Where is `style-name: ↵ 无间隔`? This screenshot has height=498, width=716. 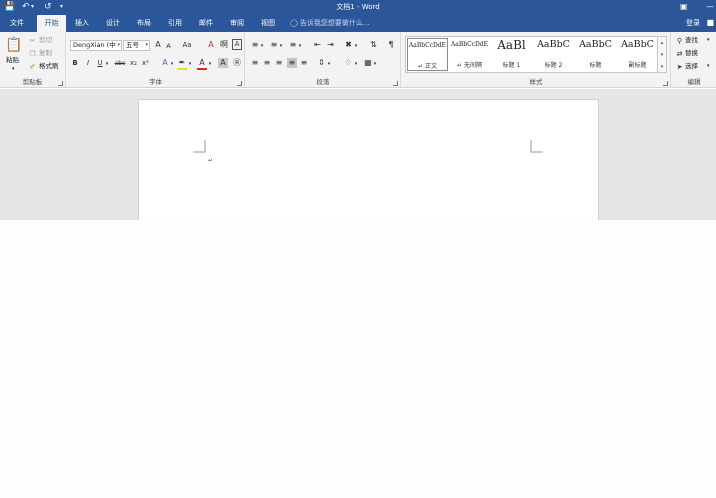
style-name: ↵ 无间隔 is located at coordinates (469, 65).